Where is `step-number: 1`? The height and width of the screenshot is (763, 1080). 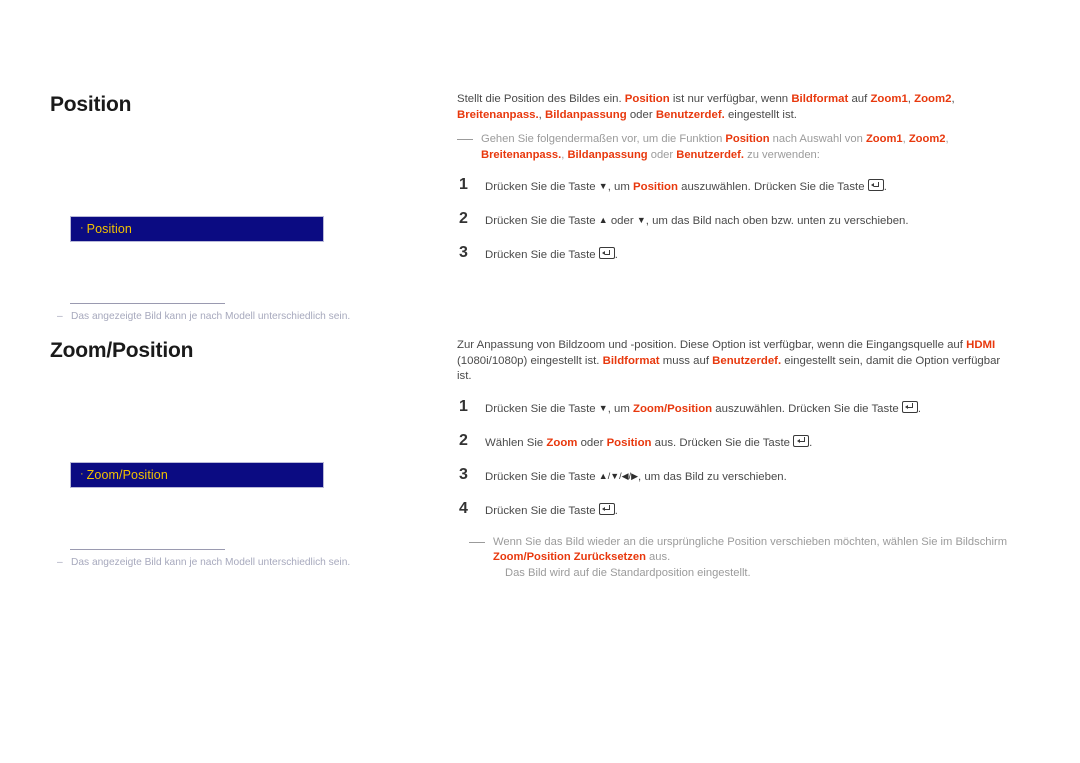
step-number: 1 is located at coordinates (463, 406).